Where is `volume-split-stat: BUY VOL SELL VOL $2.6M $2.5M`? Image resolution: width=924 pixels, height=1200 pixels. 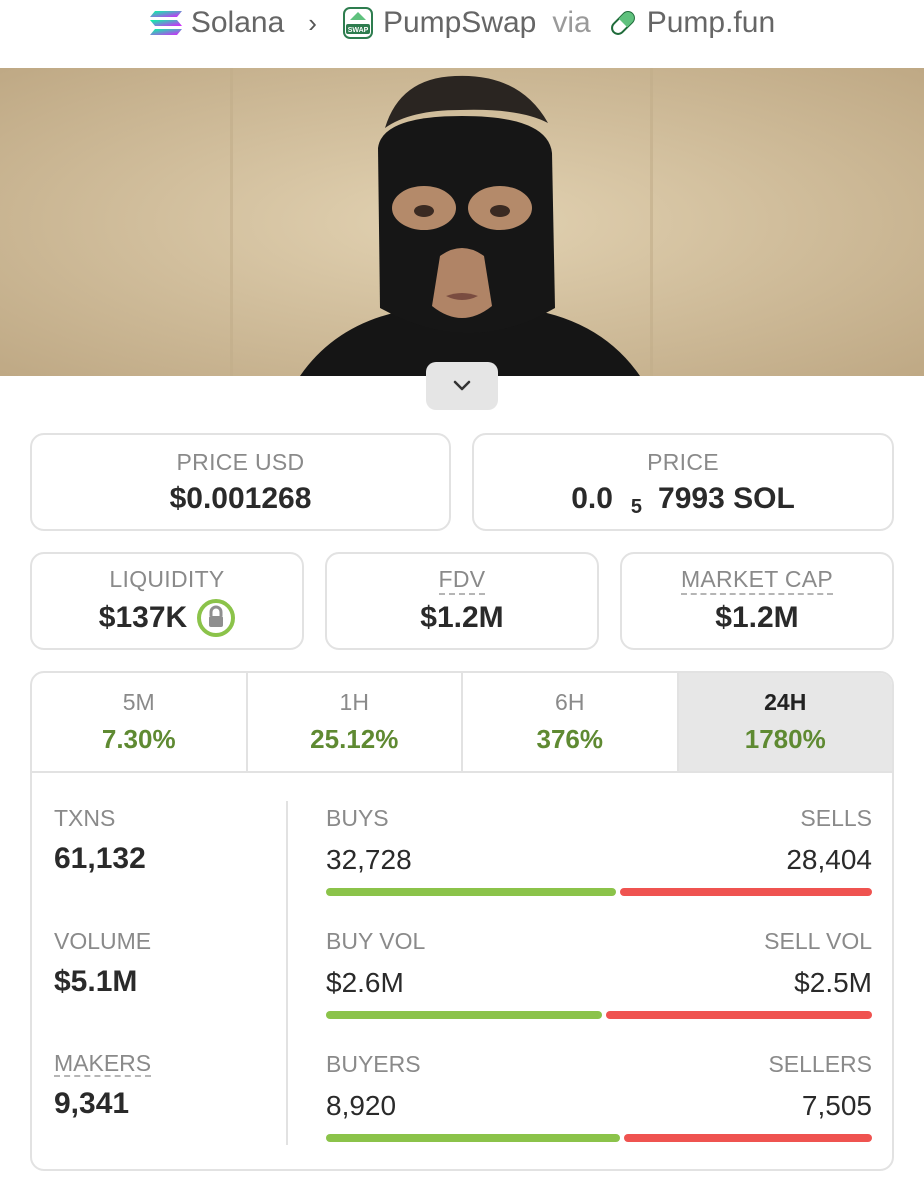
volume-split-stat: BUY VOL SELL VOL $2.6M $2.5M is located at coordinates (599, 973).